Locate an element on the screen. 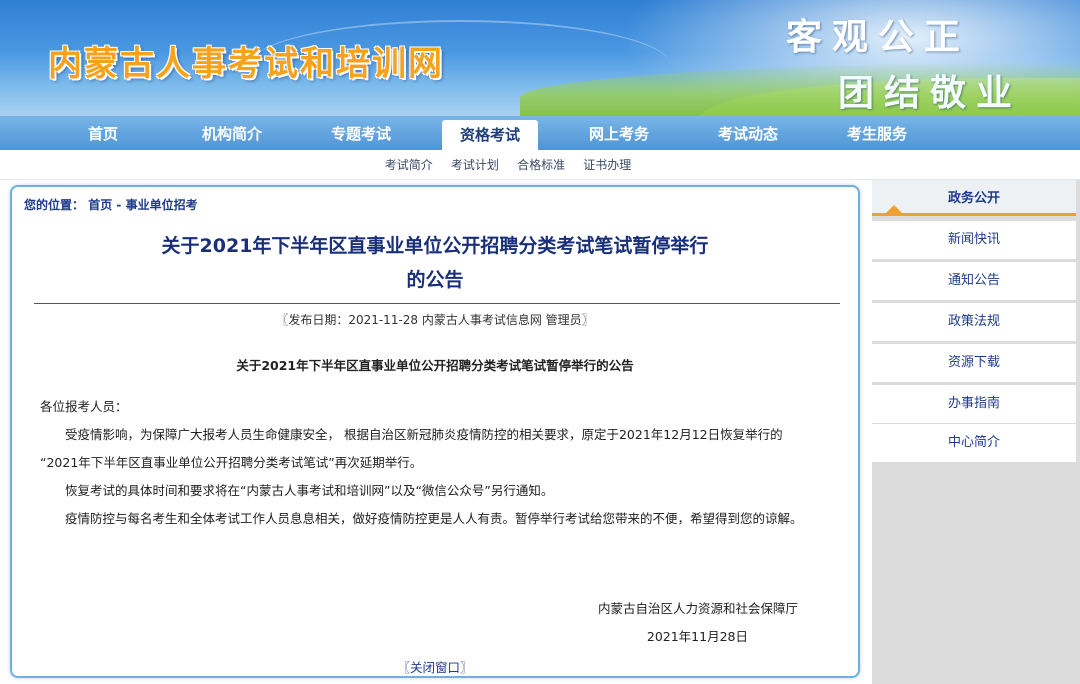 This screenshot has height=684, width=1080. article-title-line-1: 关于2021年下半年区直事业单位公开招聘分类考试笔试暂停举行 is located at coordinates (435, 246).